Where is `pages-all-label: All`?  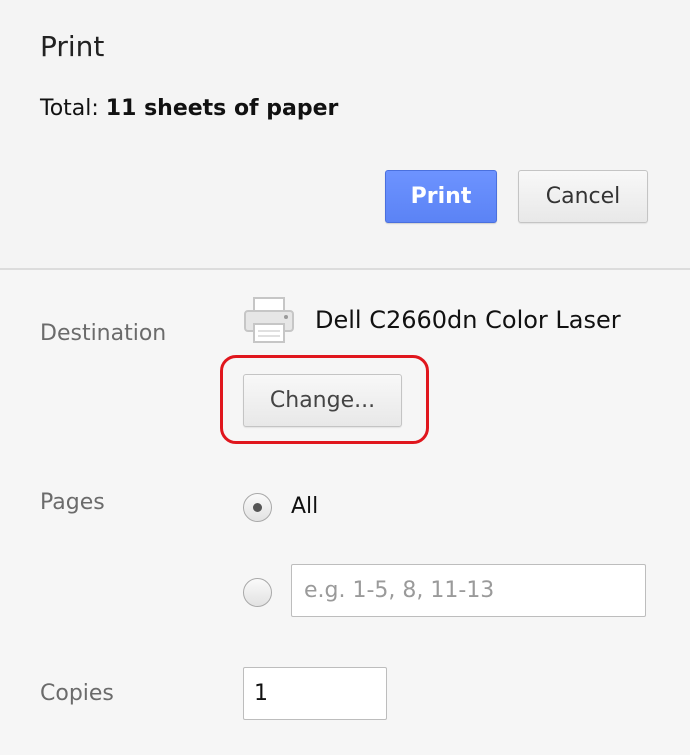
pages-all-label: All is located at coordinates (304, 506).